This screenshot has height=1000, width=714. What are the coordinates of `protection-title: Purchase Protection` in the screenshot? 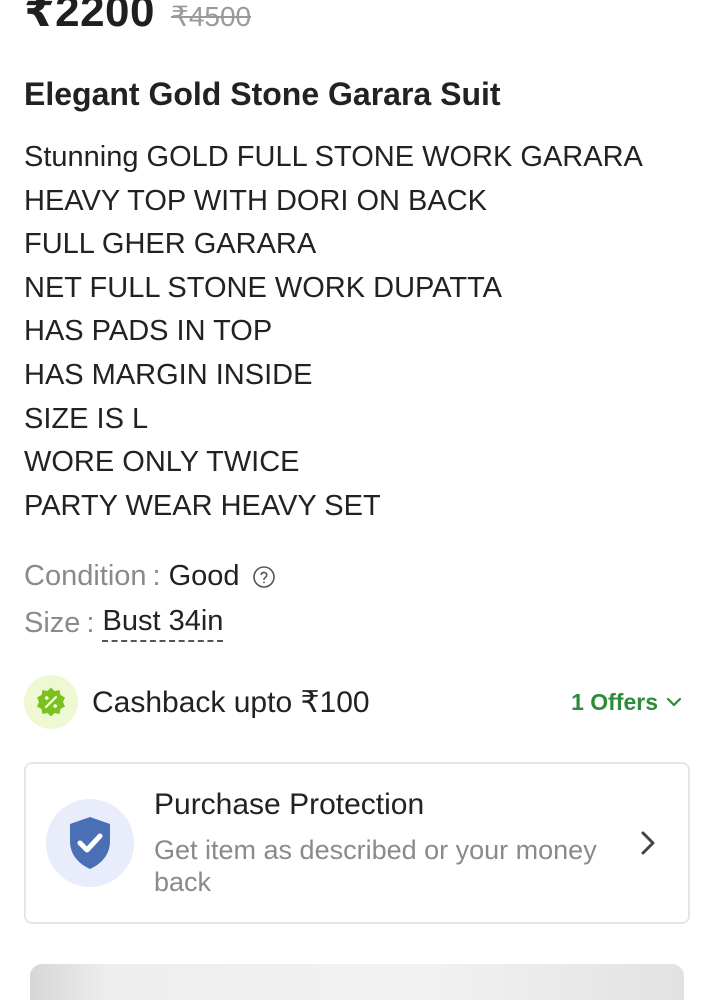 It's located at (289, 804).